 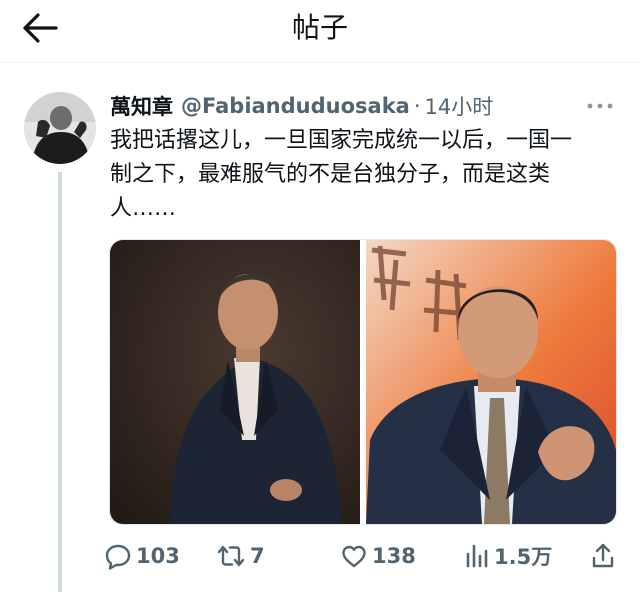 What do you see at coordinates (354, 556) in the screenshot?
I see `heart-icon` at bounding box center [354, 556].